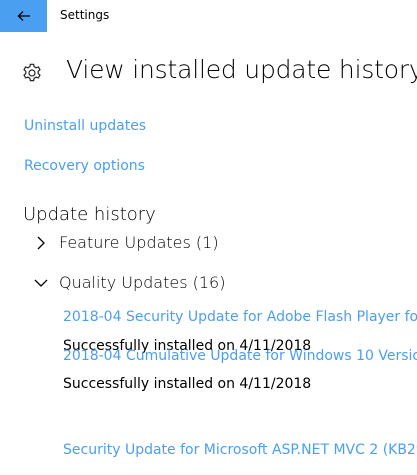 The image size is (417, 475). I want to click on quality-updates-label: Quality Updates (16), so click(142, 282).